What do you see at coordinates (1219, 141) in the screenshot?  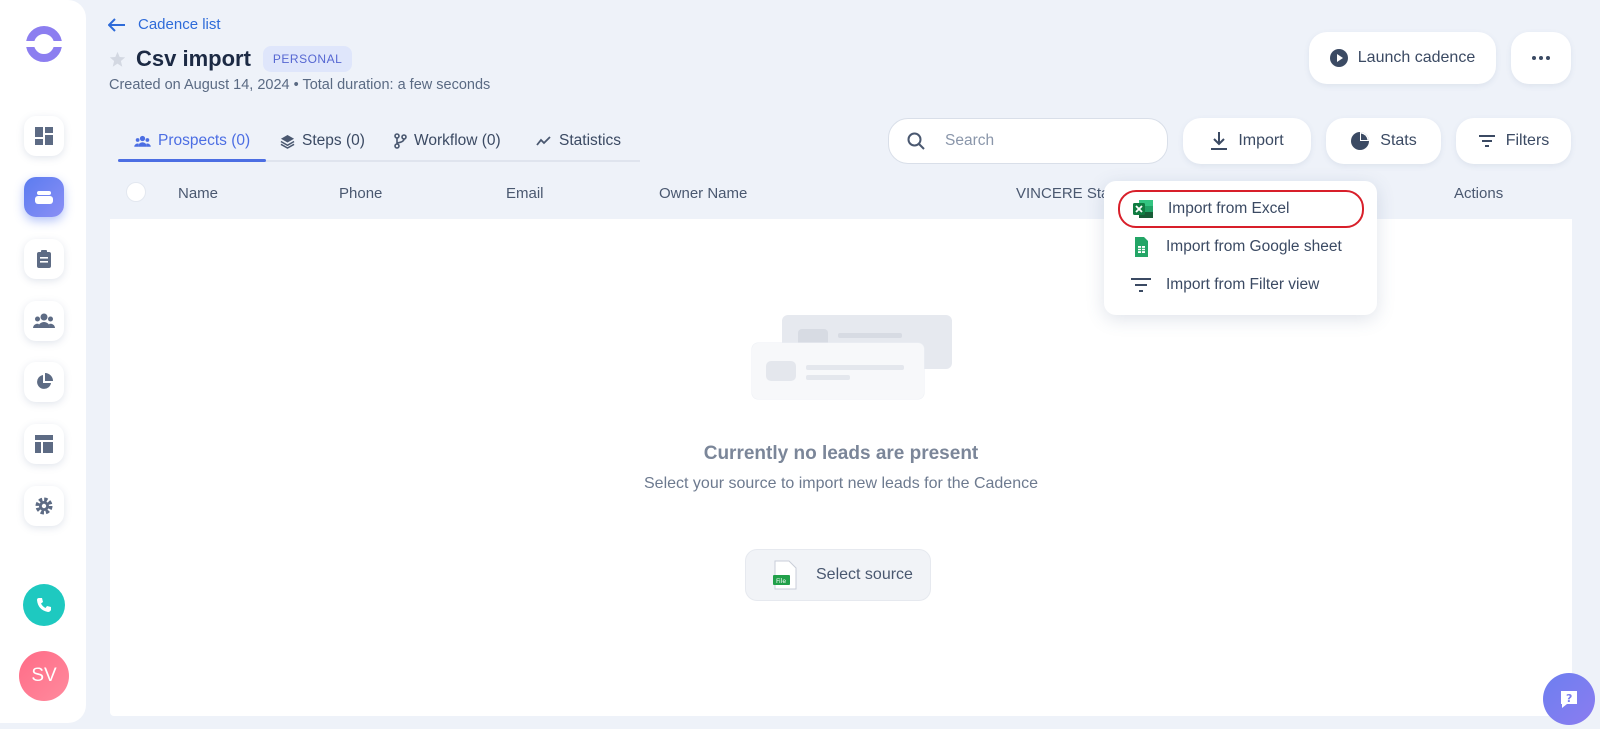 I see `download-icon` at bounding box center [1219, 141].